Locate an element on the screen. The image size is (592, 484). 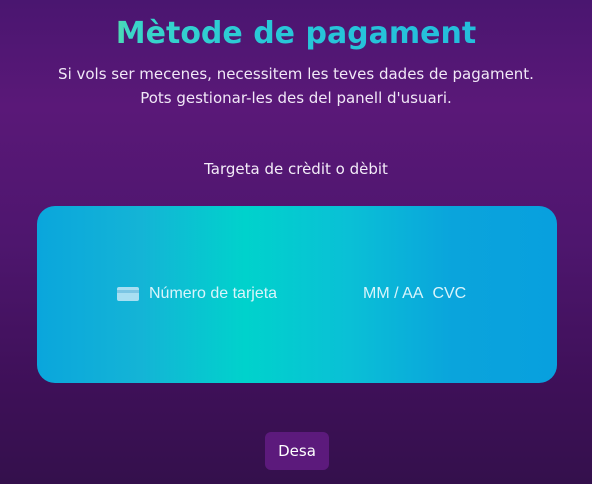
cvc-field: CVC is located at coordinates (449, 294).